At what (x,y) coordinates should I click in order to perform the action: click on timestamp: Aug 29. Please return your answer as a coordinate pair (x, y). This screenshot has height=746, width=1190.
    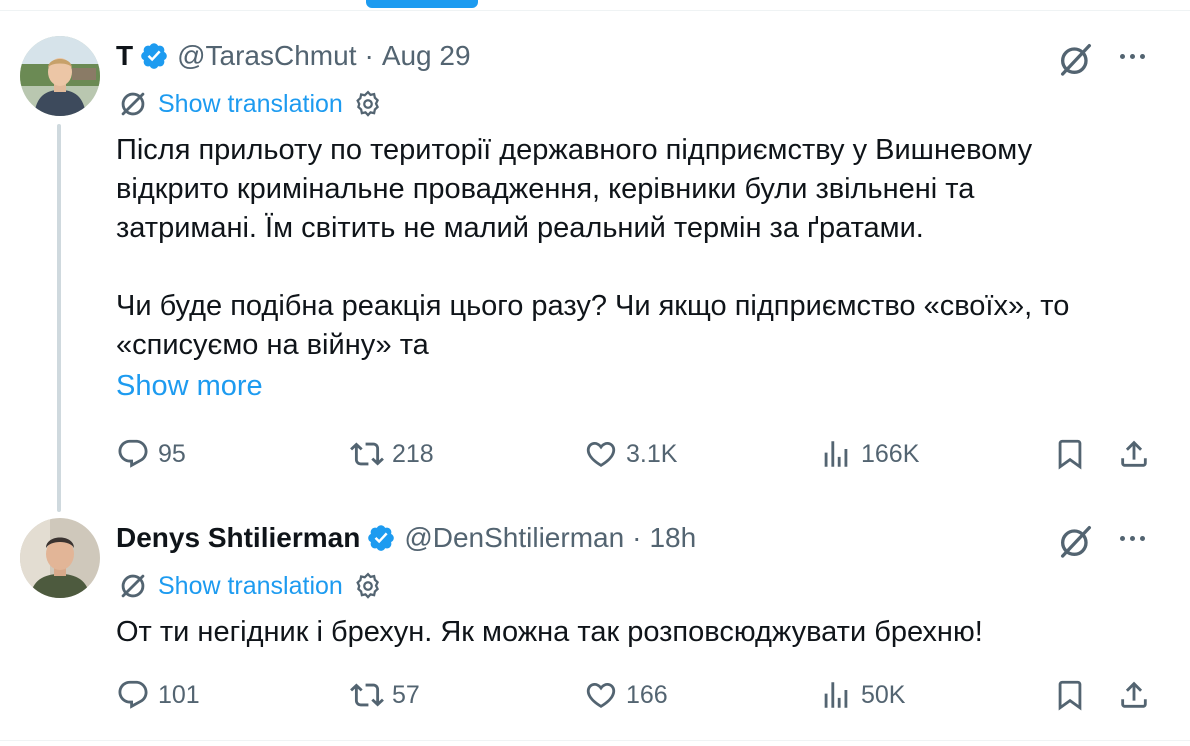
    Looking at the image, I should click on (426, 56).